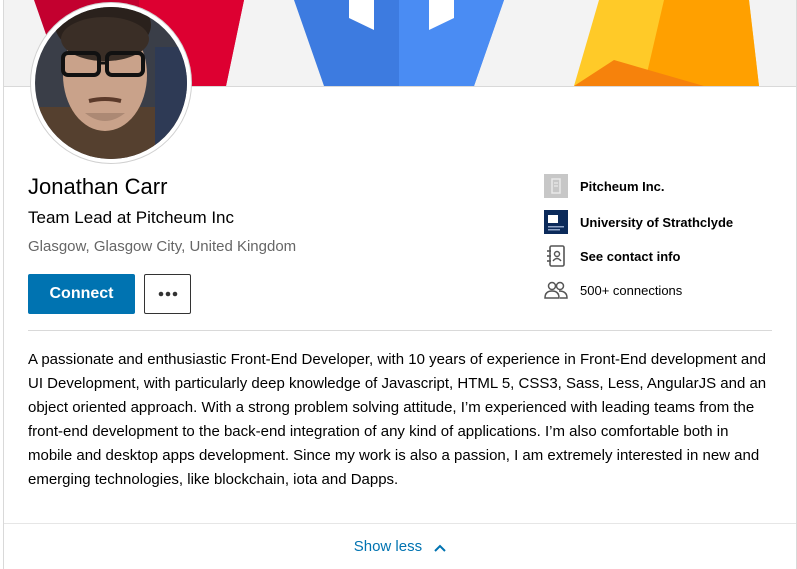 Image resolution: width=797 pixels, height=569 pixels. What do you see at coordinates (81, 294) in the screenshot?
I see `connect-button: Connect` at bounding box center [81, 294].